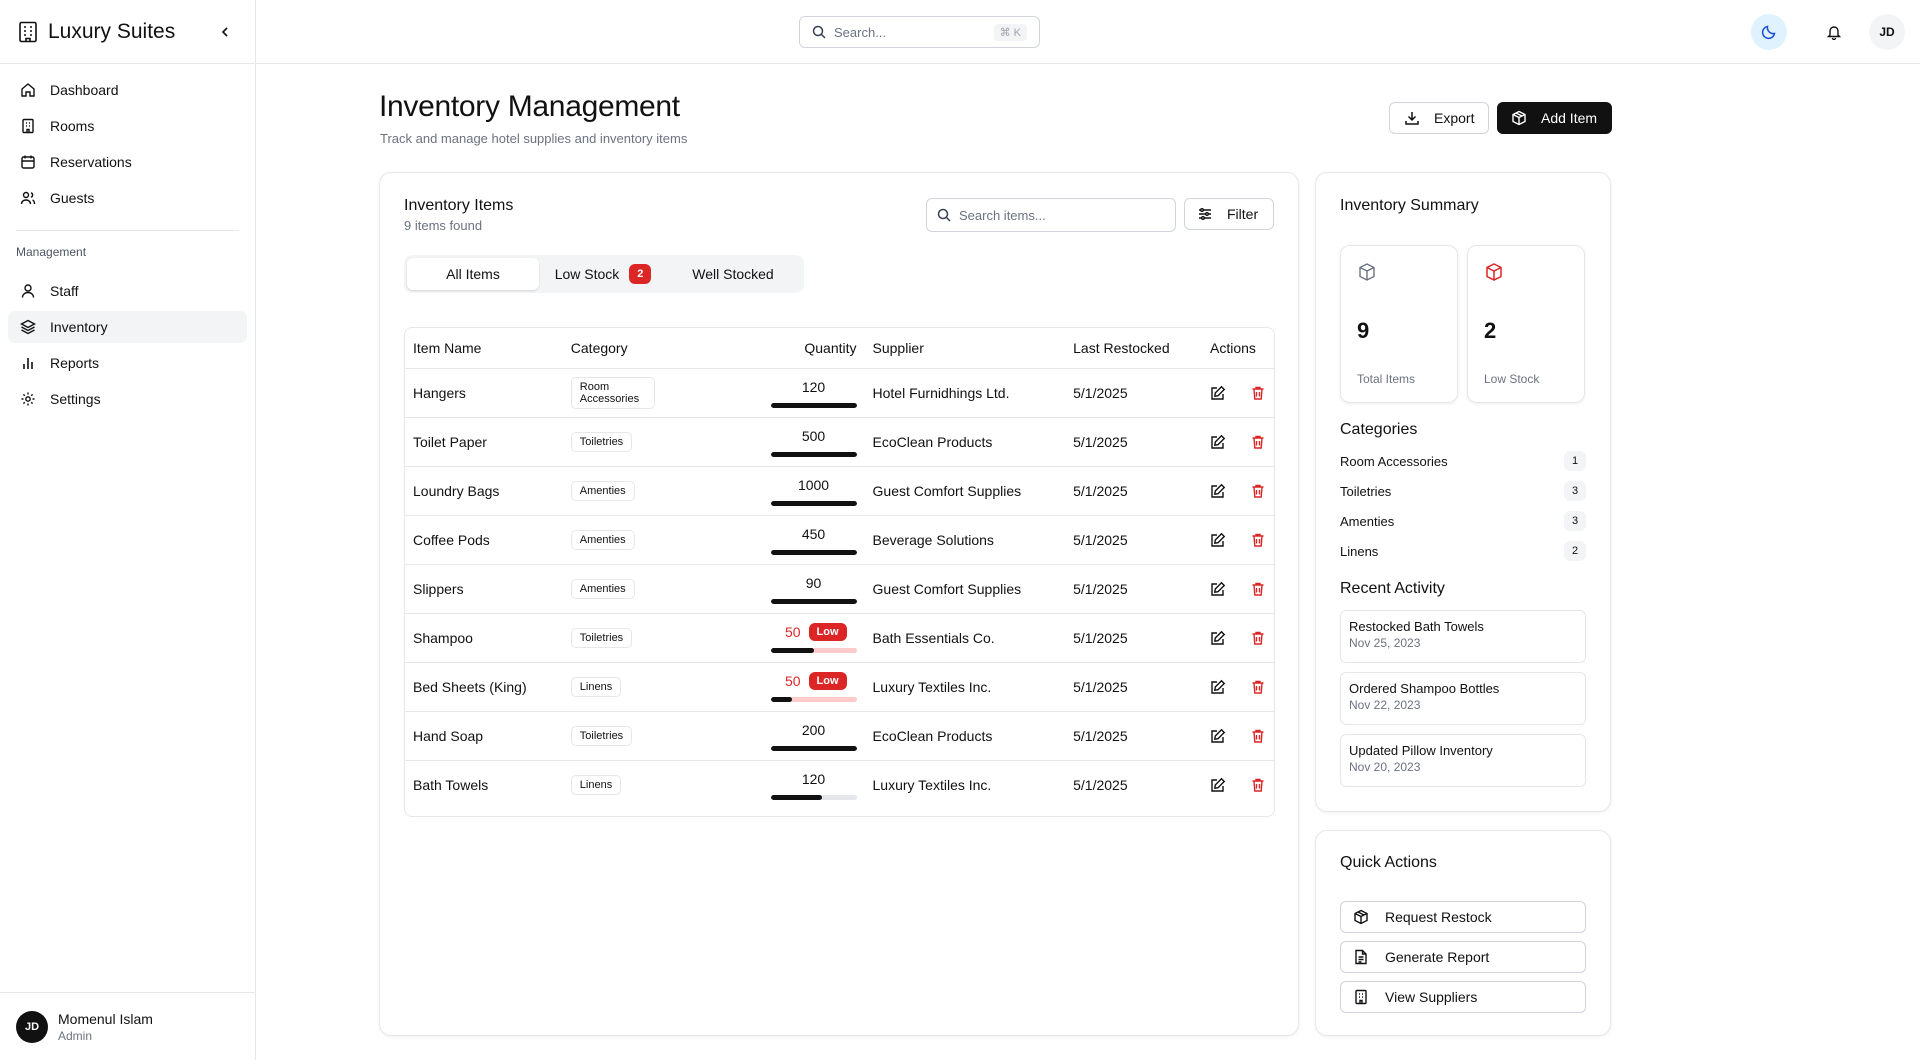  Describe the element at coordinates (127, 90) in the screenshot. I see `nav-dashboard: Dashboard` at that location.